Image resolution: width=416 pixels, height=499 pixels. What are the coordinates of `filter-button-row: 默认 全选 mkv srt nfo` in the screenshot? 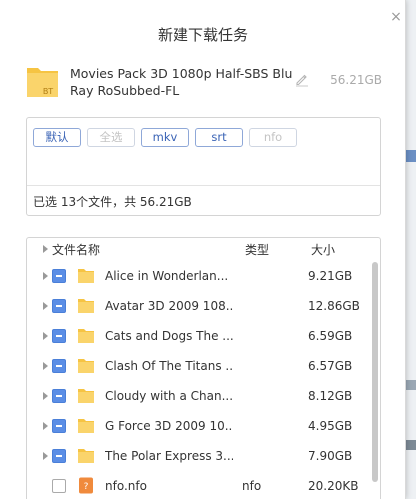 It's located at (165, 138).